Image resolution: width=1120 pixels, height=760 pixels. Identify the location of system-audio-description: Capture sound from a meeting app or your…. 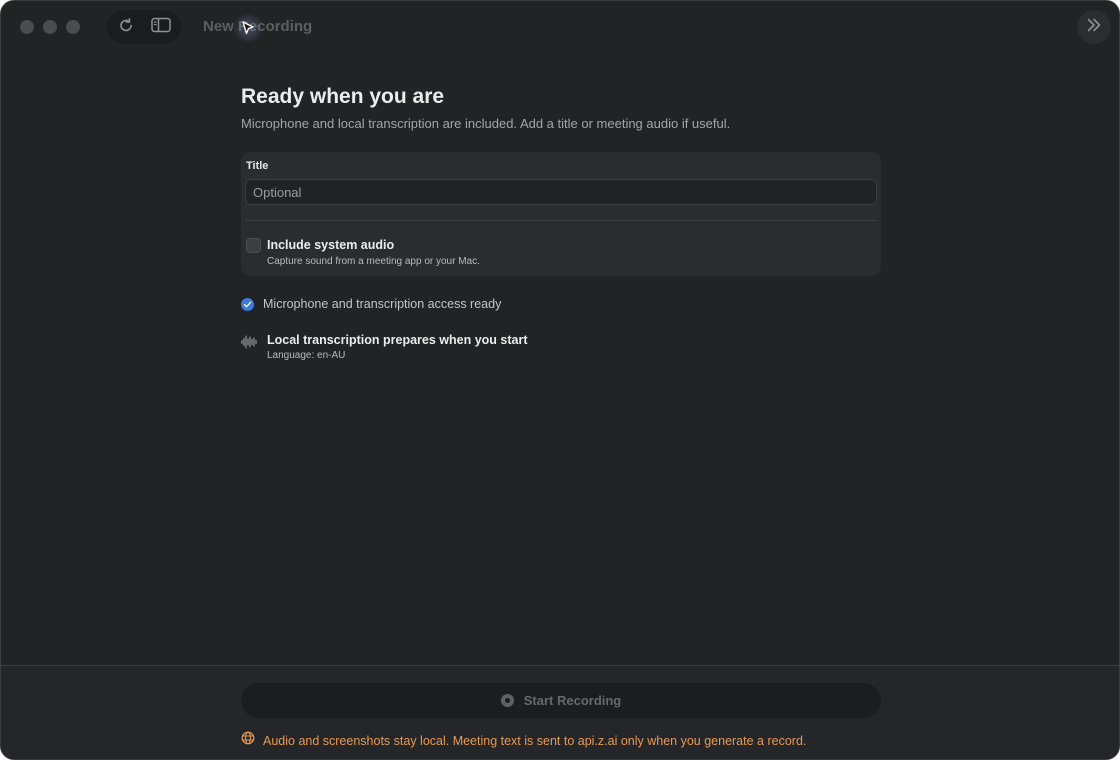
(373, 261).